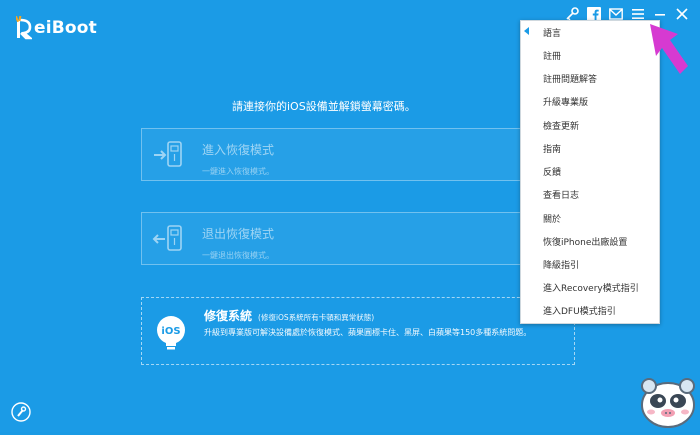 The image size is (700, 435). I want to click on repair-system-title: 修復系統 (修復iOS系統所有卡頓和異常狀態), so click(289, 315).